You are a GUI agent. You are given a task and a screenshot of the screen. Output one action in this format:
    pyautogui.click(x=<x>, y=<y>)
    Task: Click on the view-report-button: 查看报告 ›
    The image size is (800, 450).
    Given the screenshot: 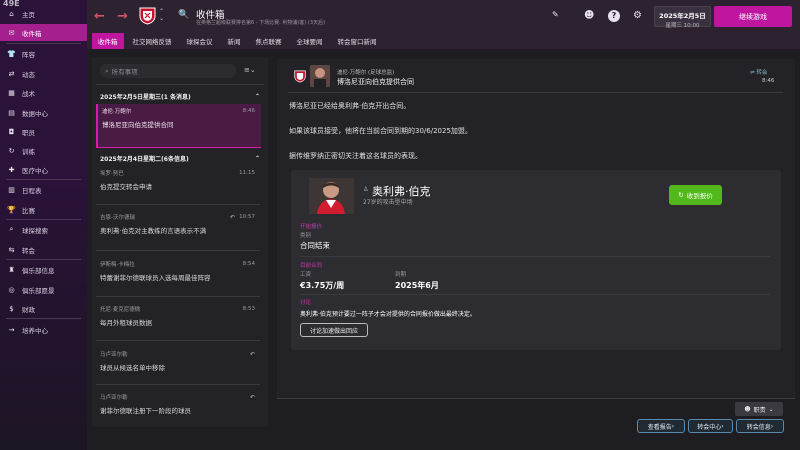 What is the action you would take?
    pyautogui.click(x=661, y=426)
    